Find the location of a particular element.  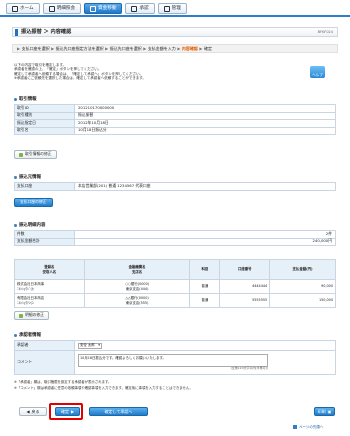

step-2: 振込先口座指定方法を選択 is located at coordinates (79, 48).